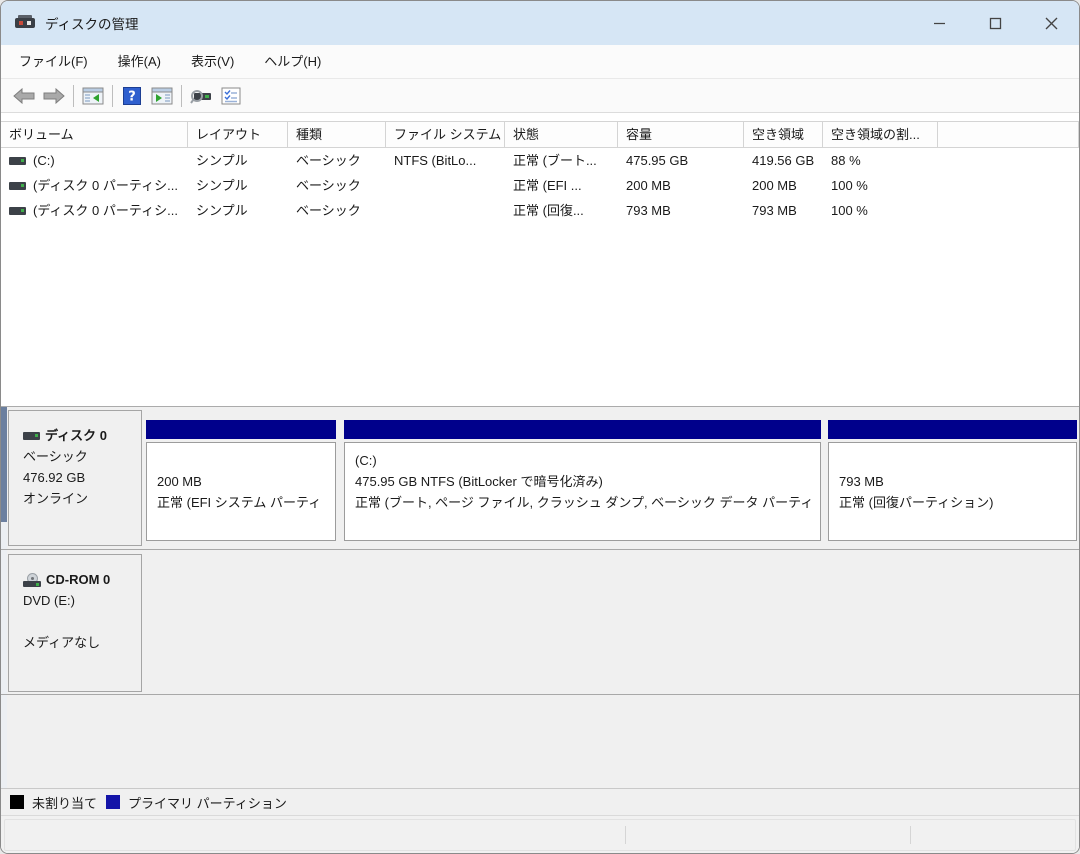 This screenshot has height=854, width=1080. What do you see at coordinates (540, 62) in the screenshot?
I see `menu-bar: ファイル(F) 操作(A) 表示(V) ヘルプ(H)` at bounding box center [540, 62].